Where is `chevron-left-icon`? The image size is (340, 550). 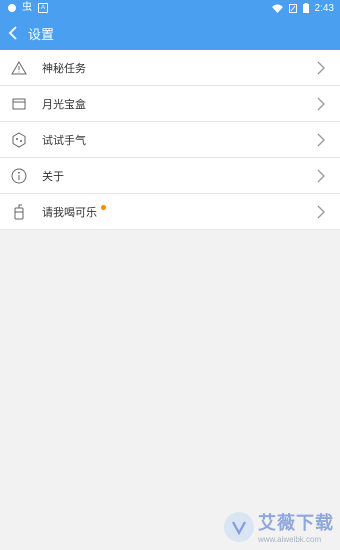
chevron-left-icon is located at coordinates (12, 33).